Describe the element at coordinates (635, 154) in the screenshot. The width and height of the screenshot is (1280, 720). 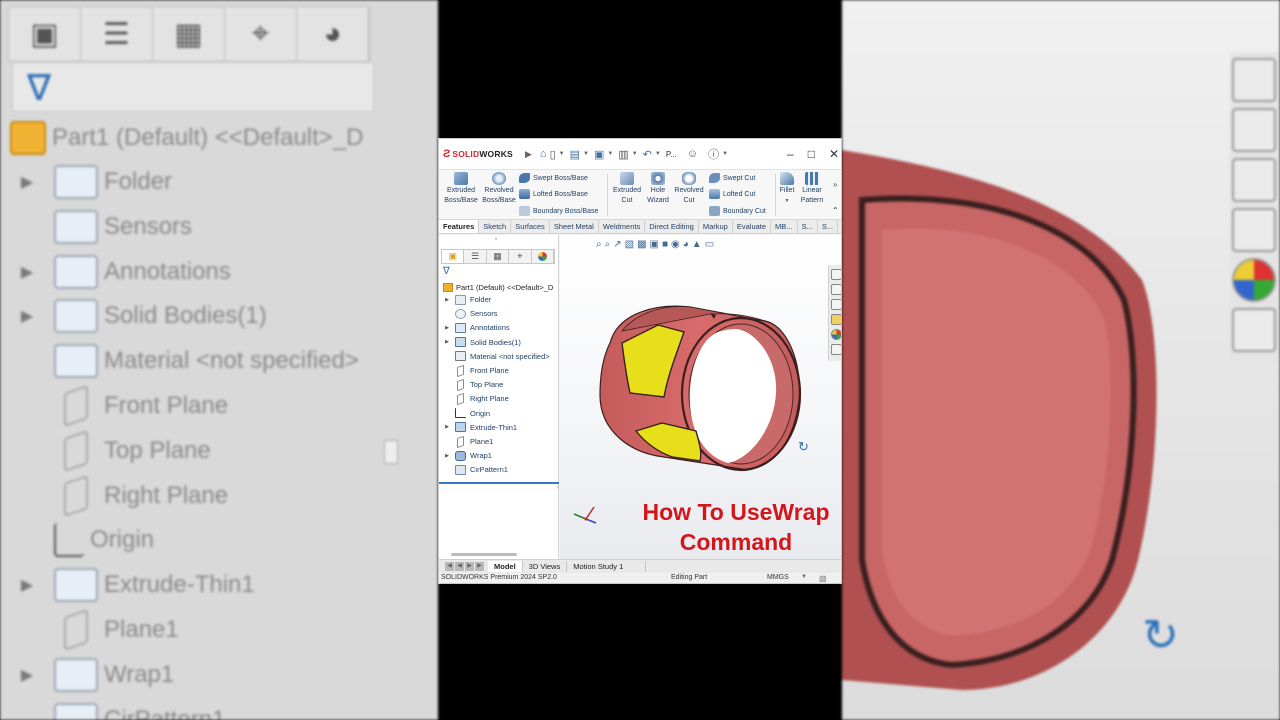
I see `print-dropdown-icon: ▼` at that location.